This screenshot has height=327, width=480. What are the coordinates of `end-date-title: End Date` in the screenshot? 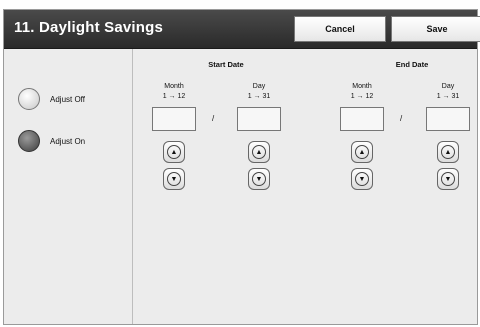 It's located at (412, 64).